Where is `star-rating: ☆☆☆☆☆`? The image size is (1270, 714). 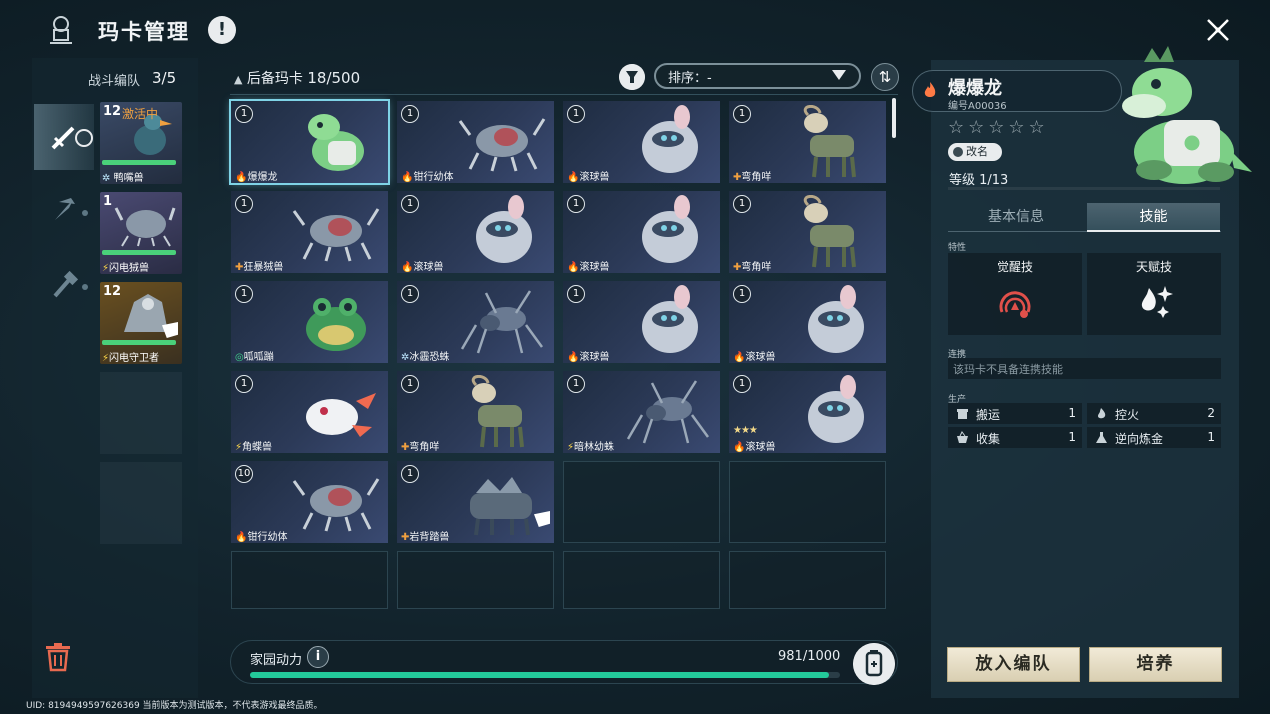 star-rating: ☆☆☆☆☆ is located at coordinates (998, 127).